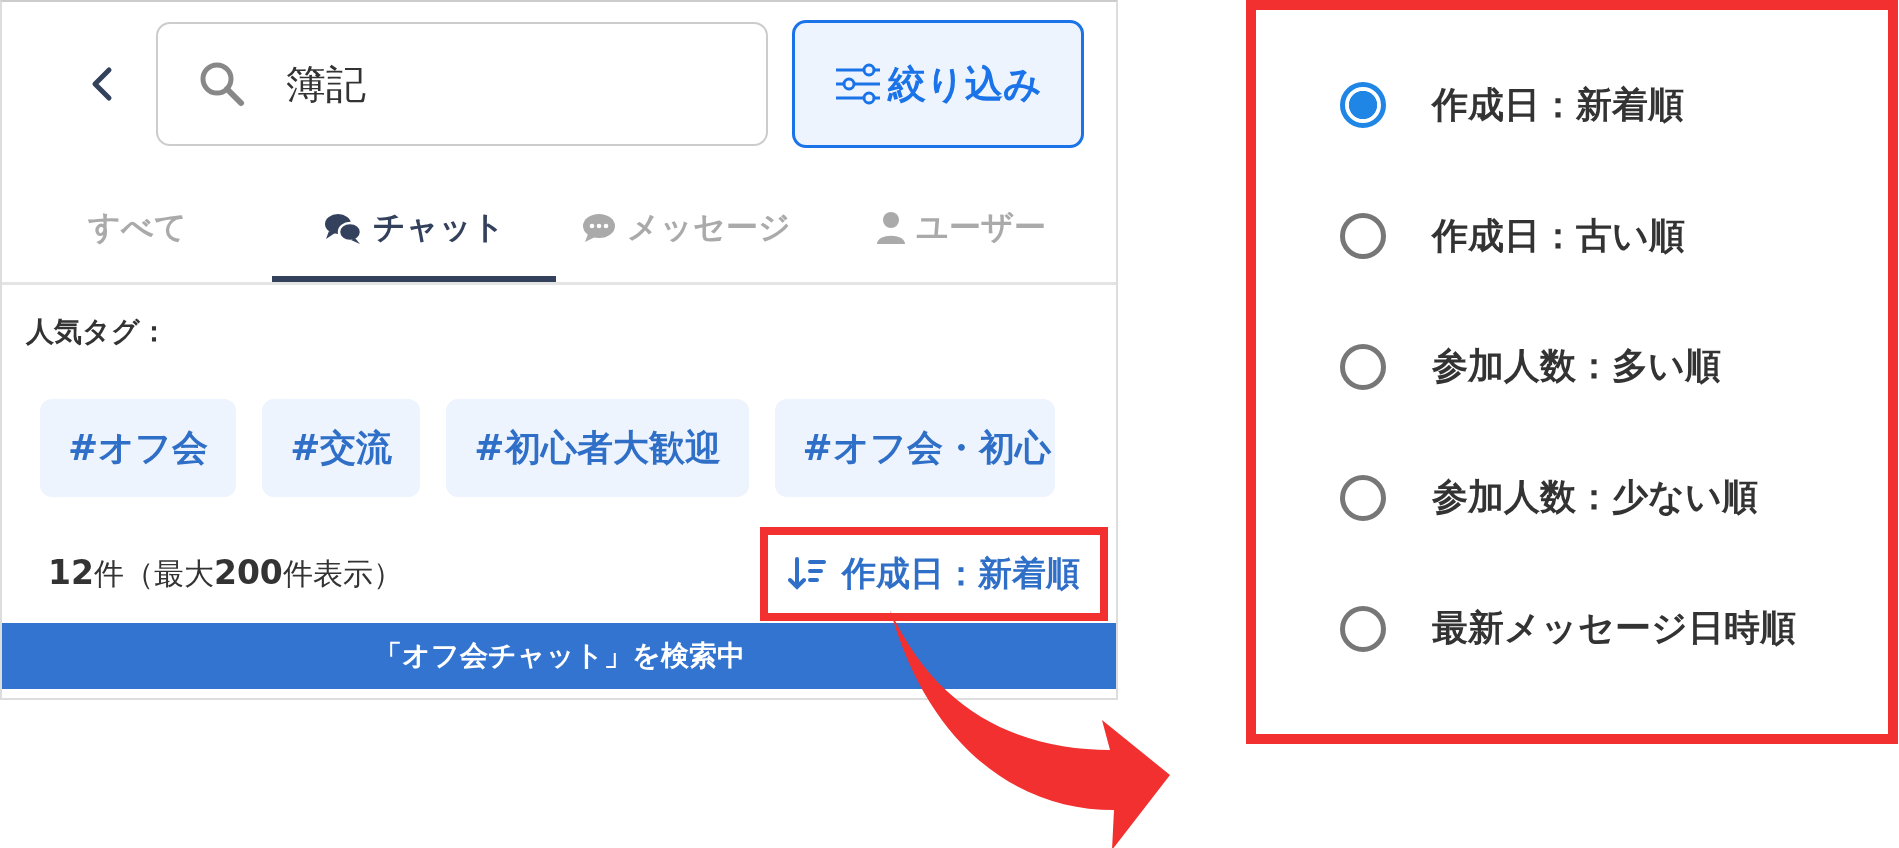 The height and width of the screenshot is (848, 1899). I want to click on tag-chip: #初心者大歓迎, so click(597, 448).